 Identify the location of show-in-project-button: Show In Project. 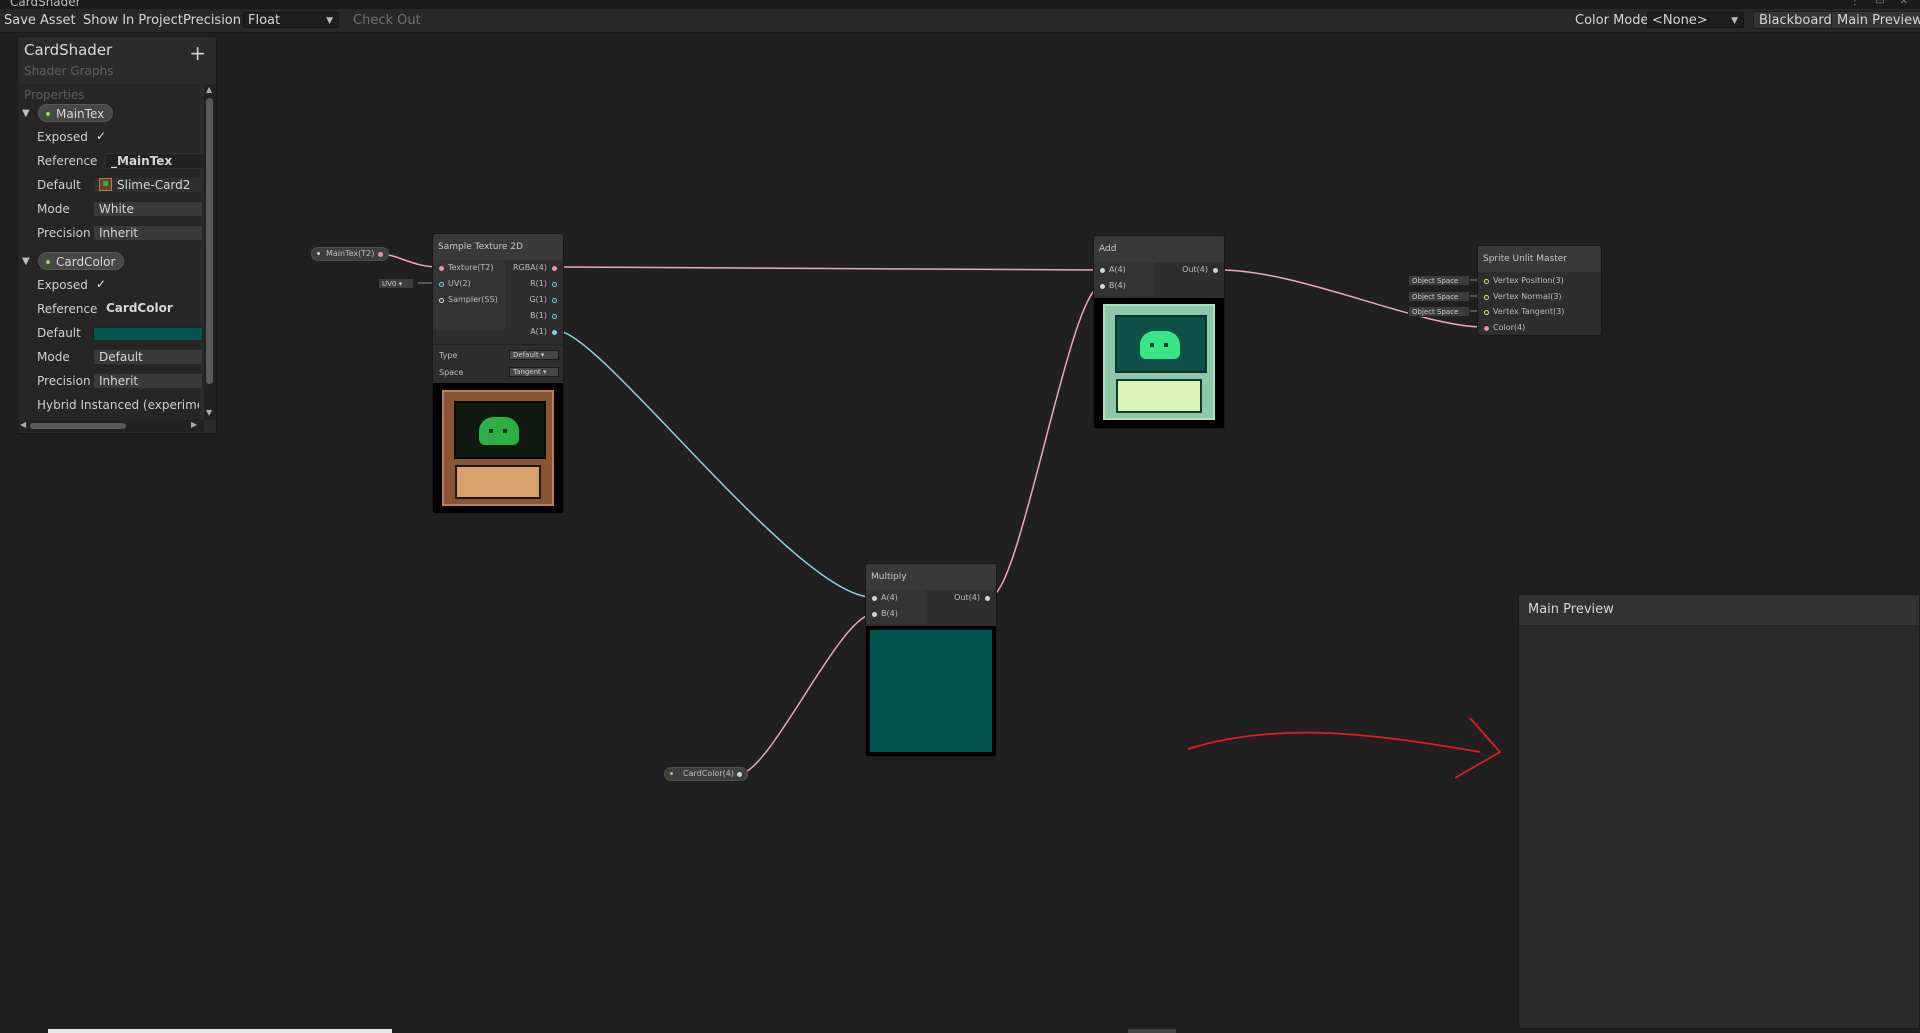
(133, 20).